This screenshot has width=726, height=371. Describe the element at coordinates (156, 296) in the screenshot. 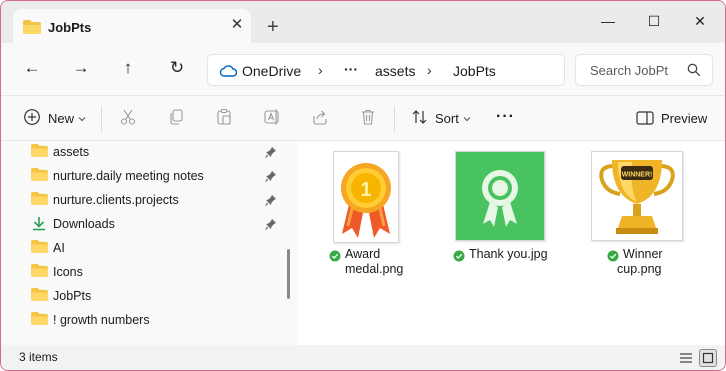

I see `sidebar-item-jobpts: JobPts` at that location.